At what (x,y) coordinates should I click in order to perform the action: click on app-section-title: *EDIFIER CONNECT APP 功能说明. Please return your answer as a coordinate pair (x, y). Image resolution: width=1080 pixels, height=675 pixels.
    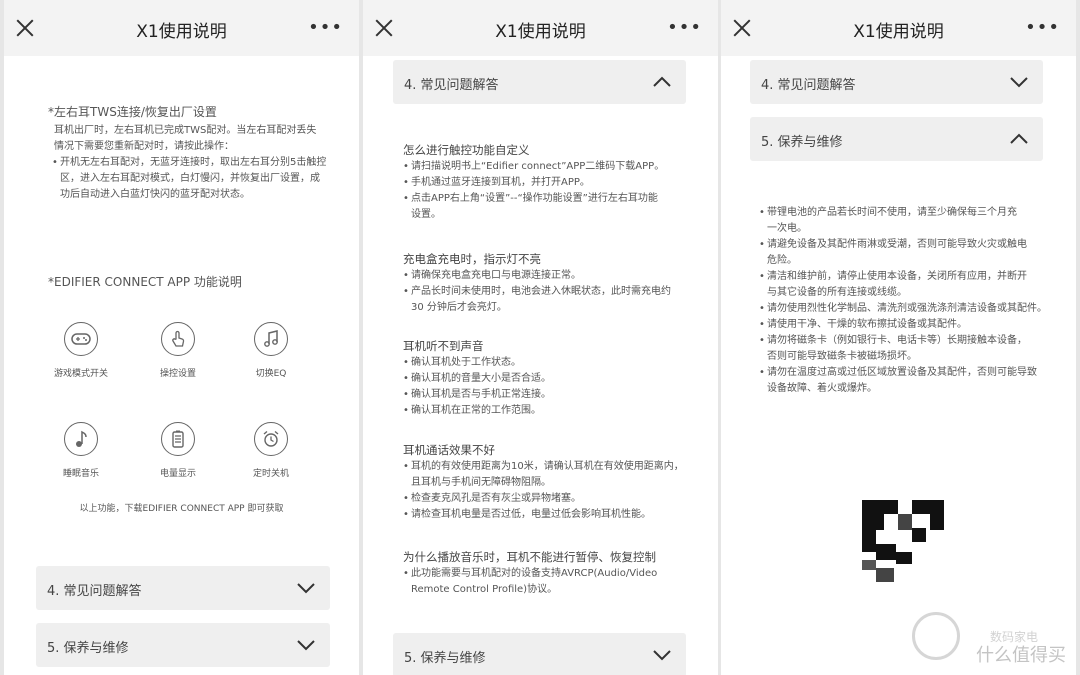
    Looking at the image, I should click on (145, 282).